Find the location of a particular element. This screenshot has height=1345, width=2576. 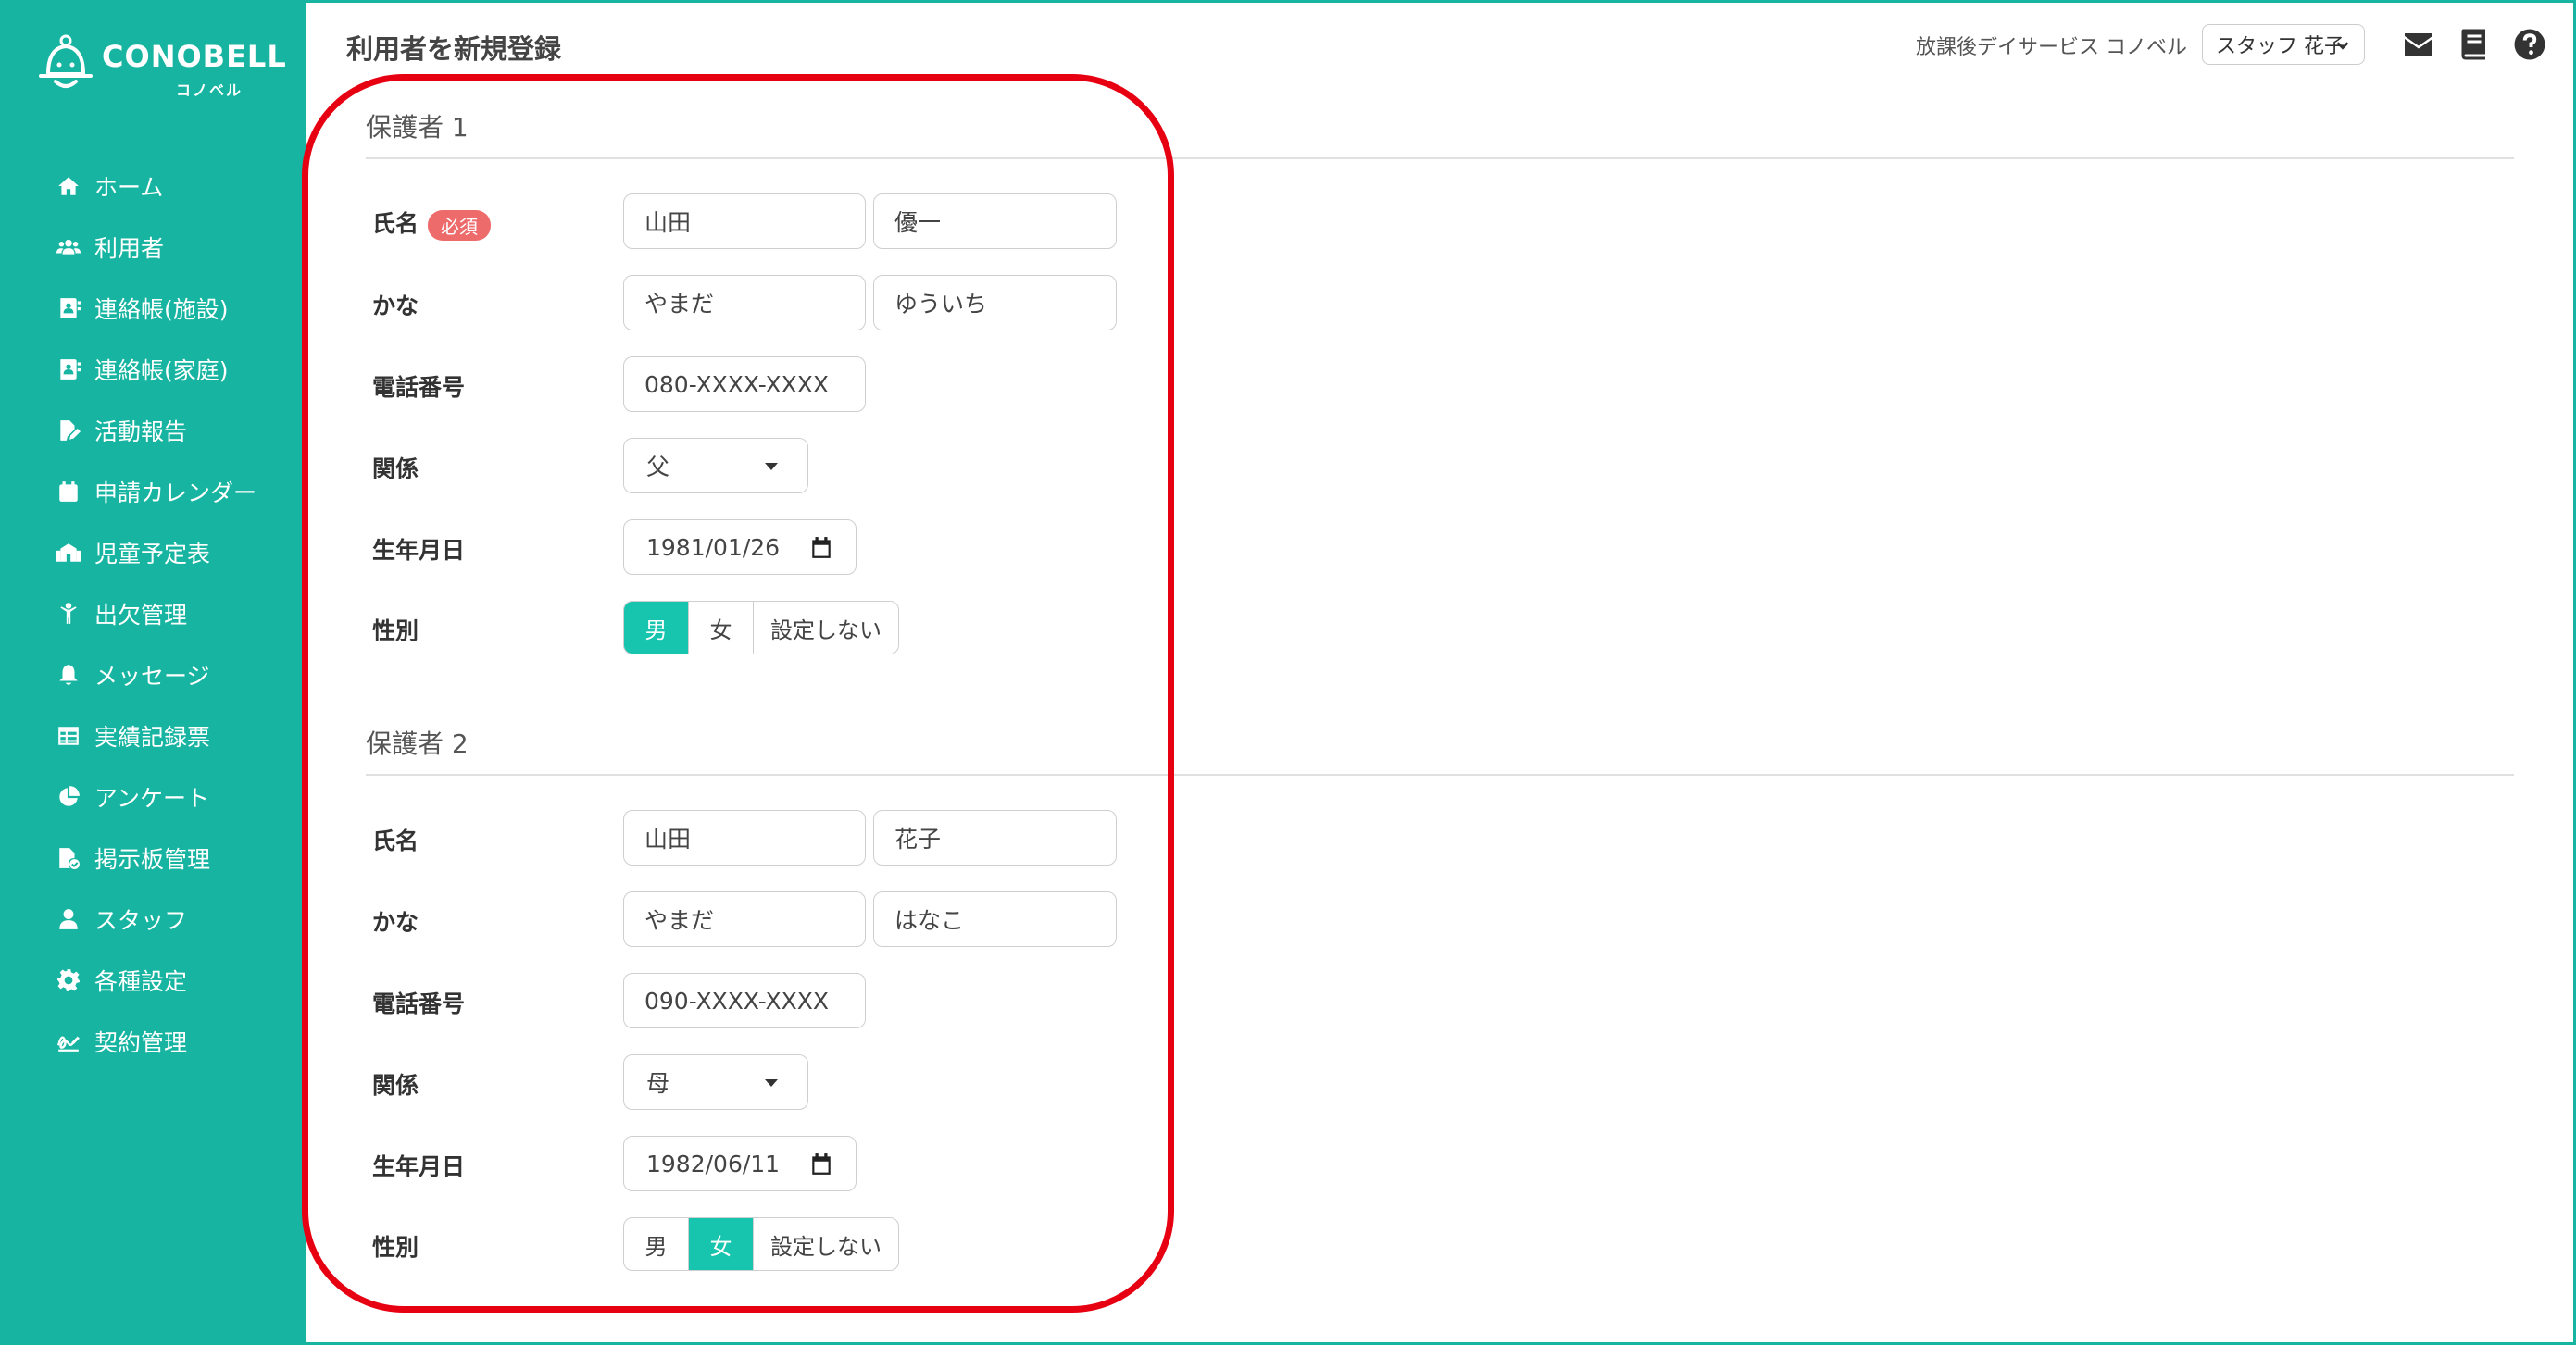

brand-sub: コノベル is located at coordinates (210, 90).